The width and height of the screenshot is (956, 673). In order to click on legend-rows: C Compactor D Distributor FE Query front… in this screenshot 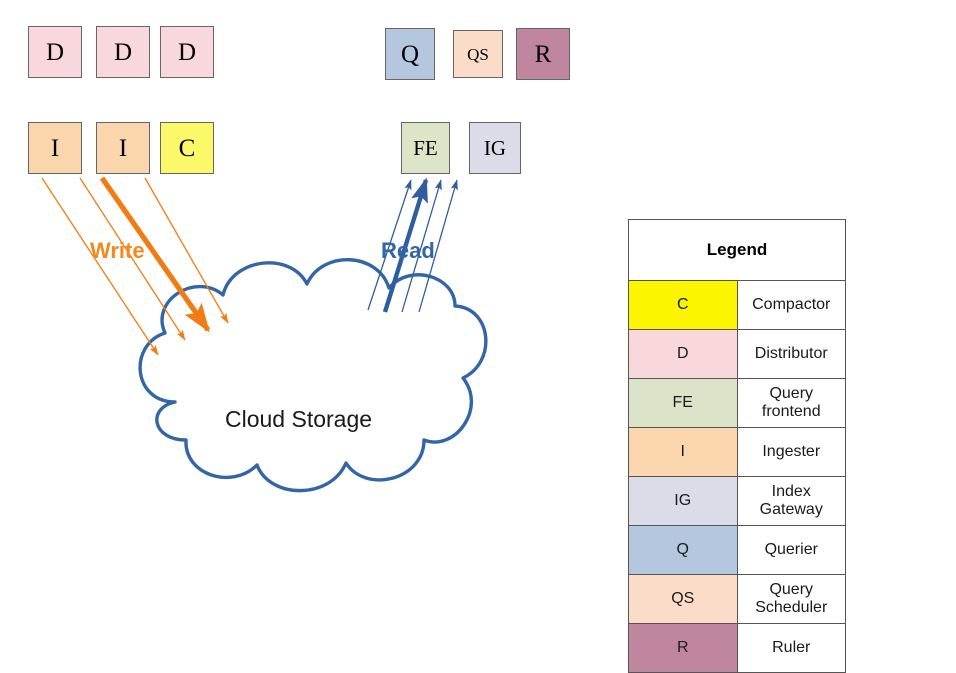, I will do `click(737, 476)`.